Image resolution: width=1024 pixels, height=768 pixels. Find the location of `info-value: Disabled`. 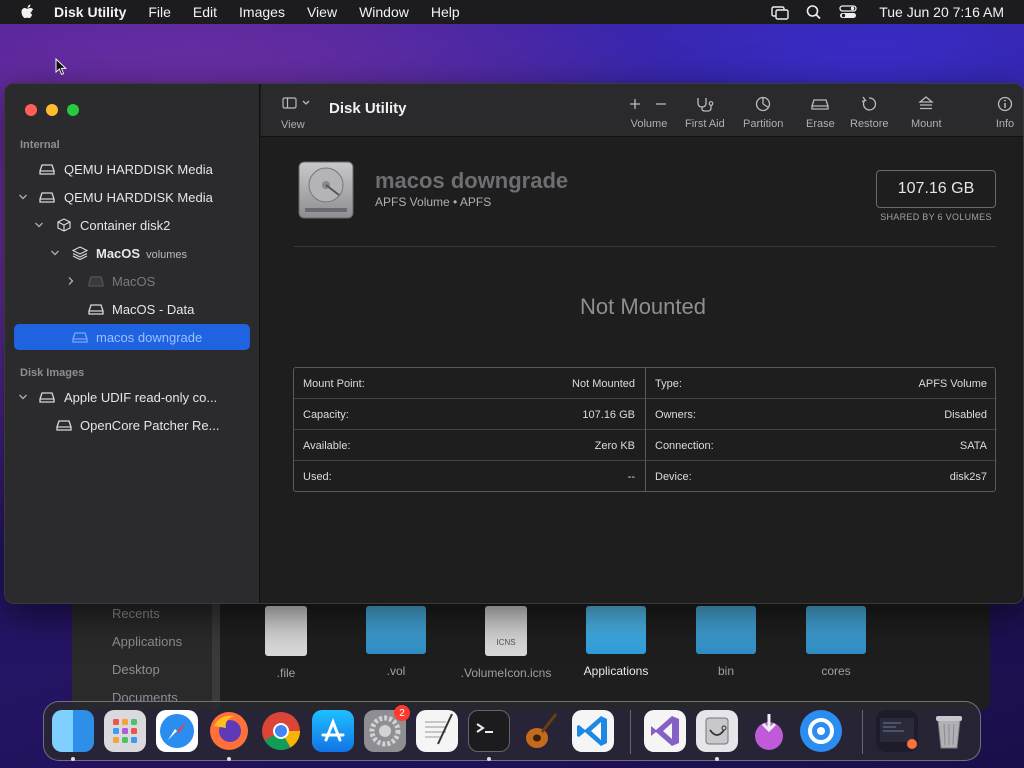

info-value: Disabled is located at coordinates (965, 415).